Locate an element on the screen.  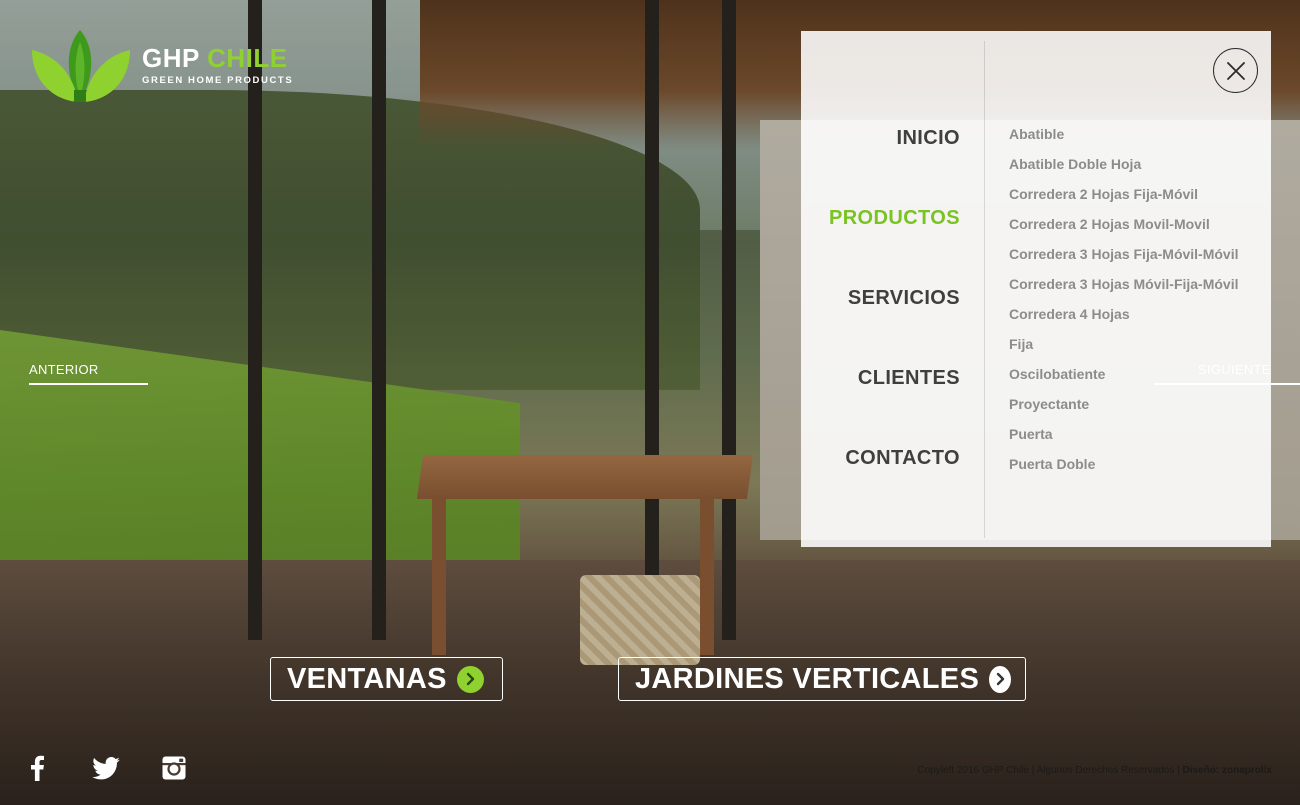
submenu-item-puerta: Puerta is located at coordinates (1124, 440).